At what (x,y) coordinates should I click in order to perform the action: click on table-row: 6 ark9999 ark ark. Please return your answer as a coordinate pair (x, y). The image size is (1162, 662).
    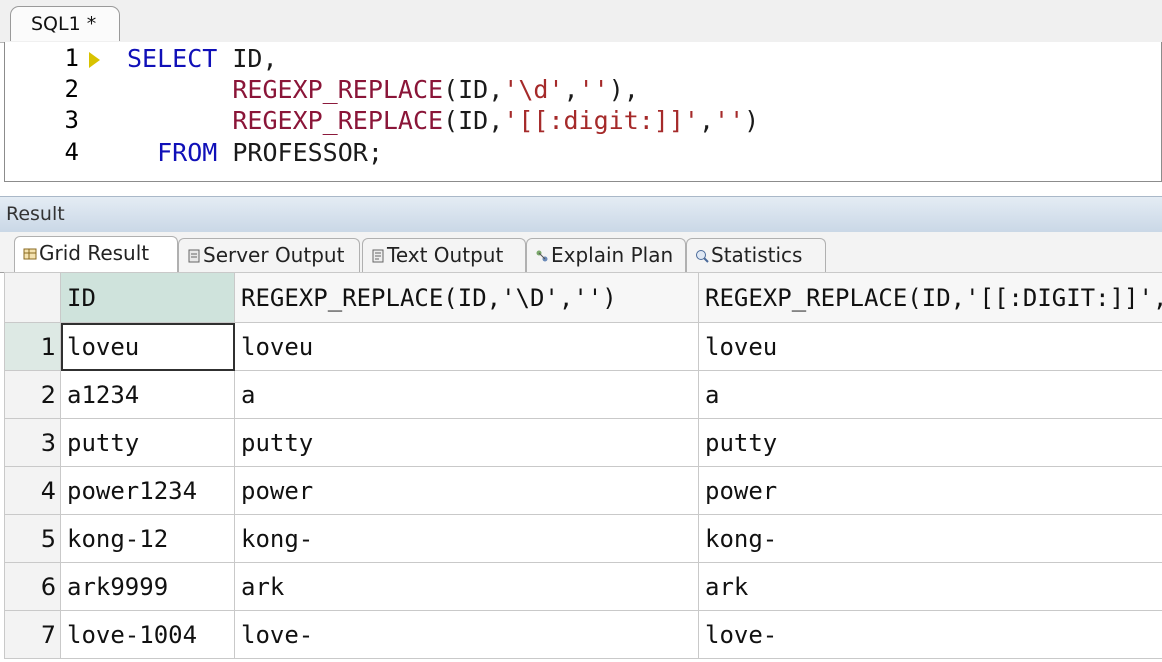
    Looking at the image, I should click on (583, 586).